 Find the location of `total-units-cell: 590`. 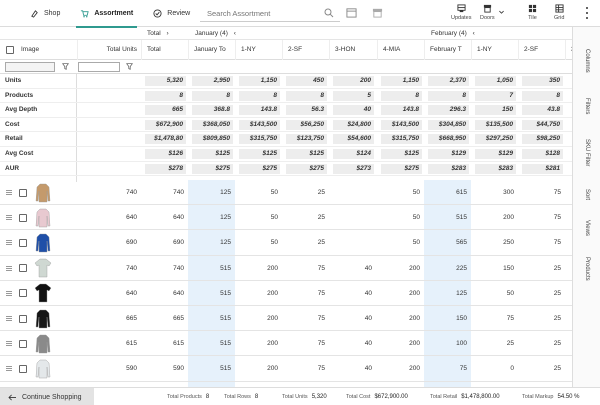

total-units-cell: 590 is located at coordinates (109, 368).